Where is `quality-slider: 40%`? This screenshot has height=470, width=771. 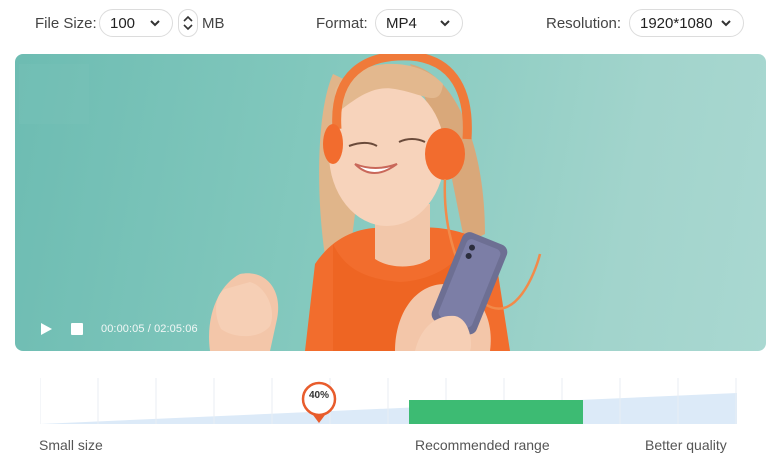
quality-slider: 40% is located at coordinates (388, 402).